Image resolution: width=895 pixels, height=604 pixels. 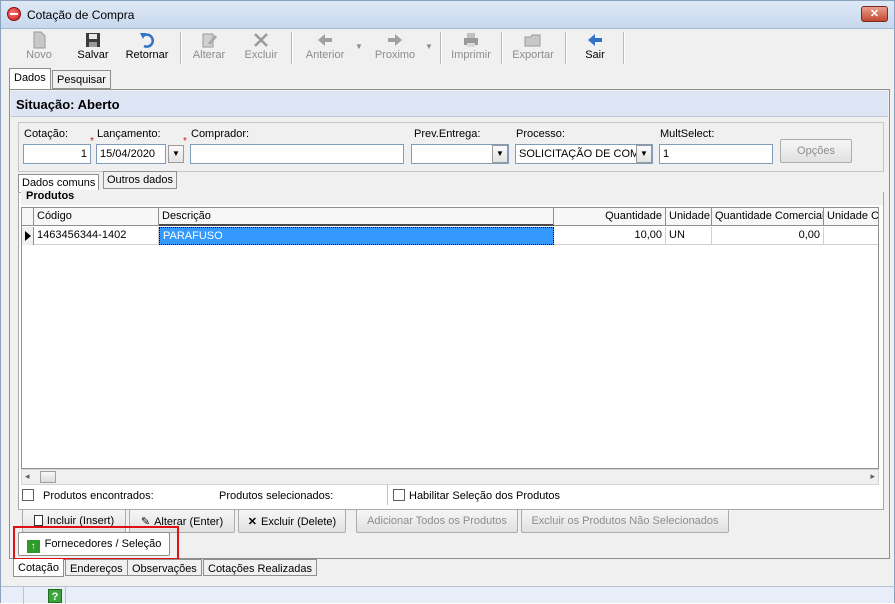 What do you see at coordinates (46, 134) in the screenshot?
I see `cotacao-label: Cotação:` at bounding box center [46, 134].